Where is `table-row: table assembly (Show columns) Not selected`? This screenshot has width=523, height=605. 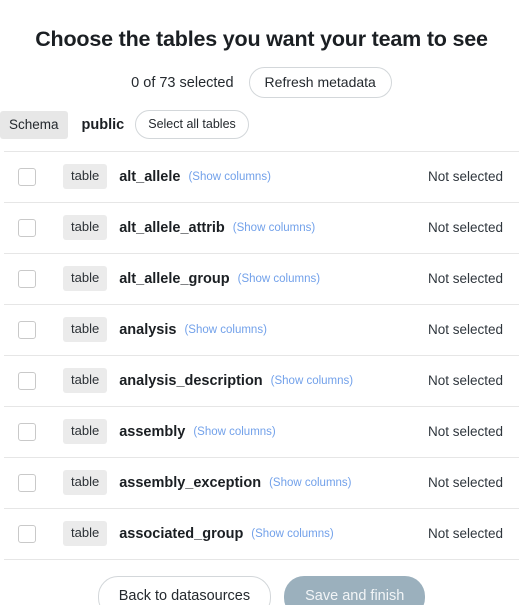 table-row: table assembly (Show columns) Not selected is located at coordinates (261, 432).